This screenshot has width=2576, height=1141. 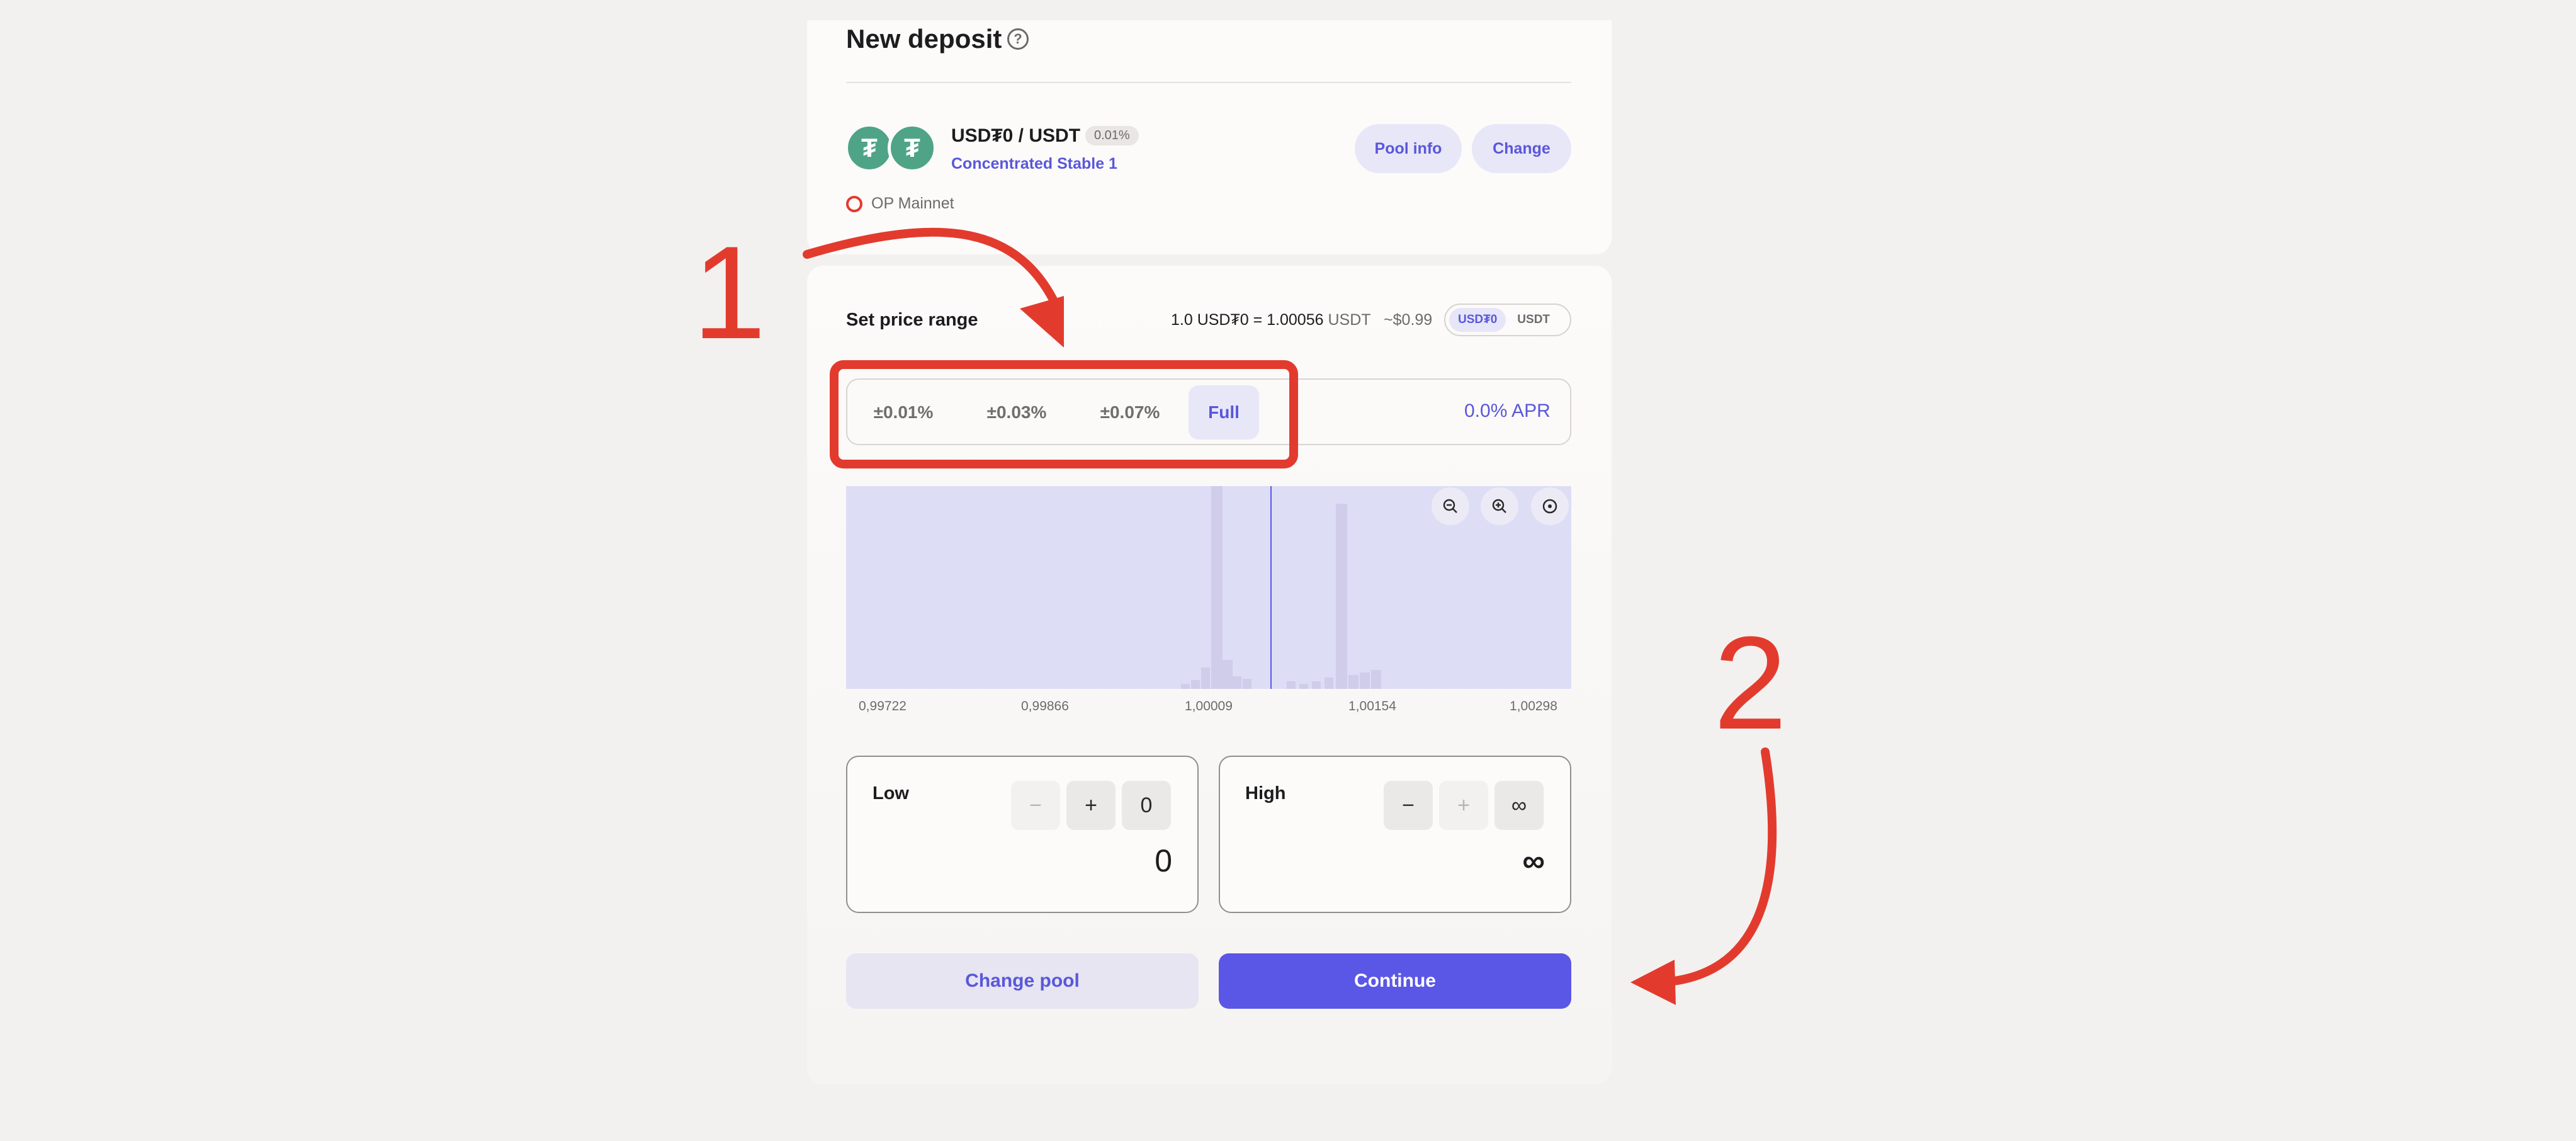 What do you see at coordinates (1717, 867) in the screenshot?
I see `annotation-arrow-two` at bounding box center [1717, 867].